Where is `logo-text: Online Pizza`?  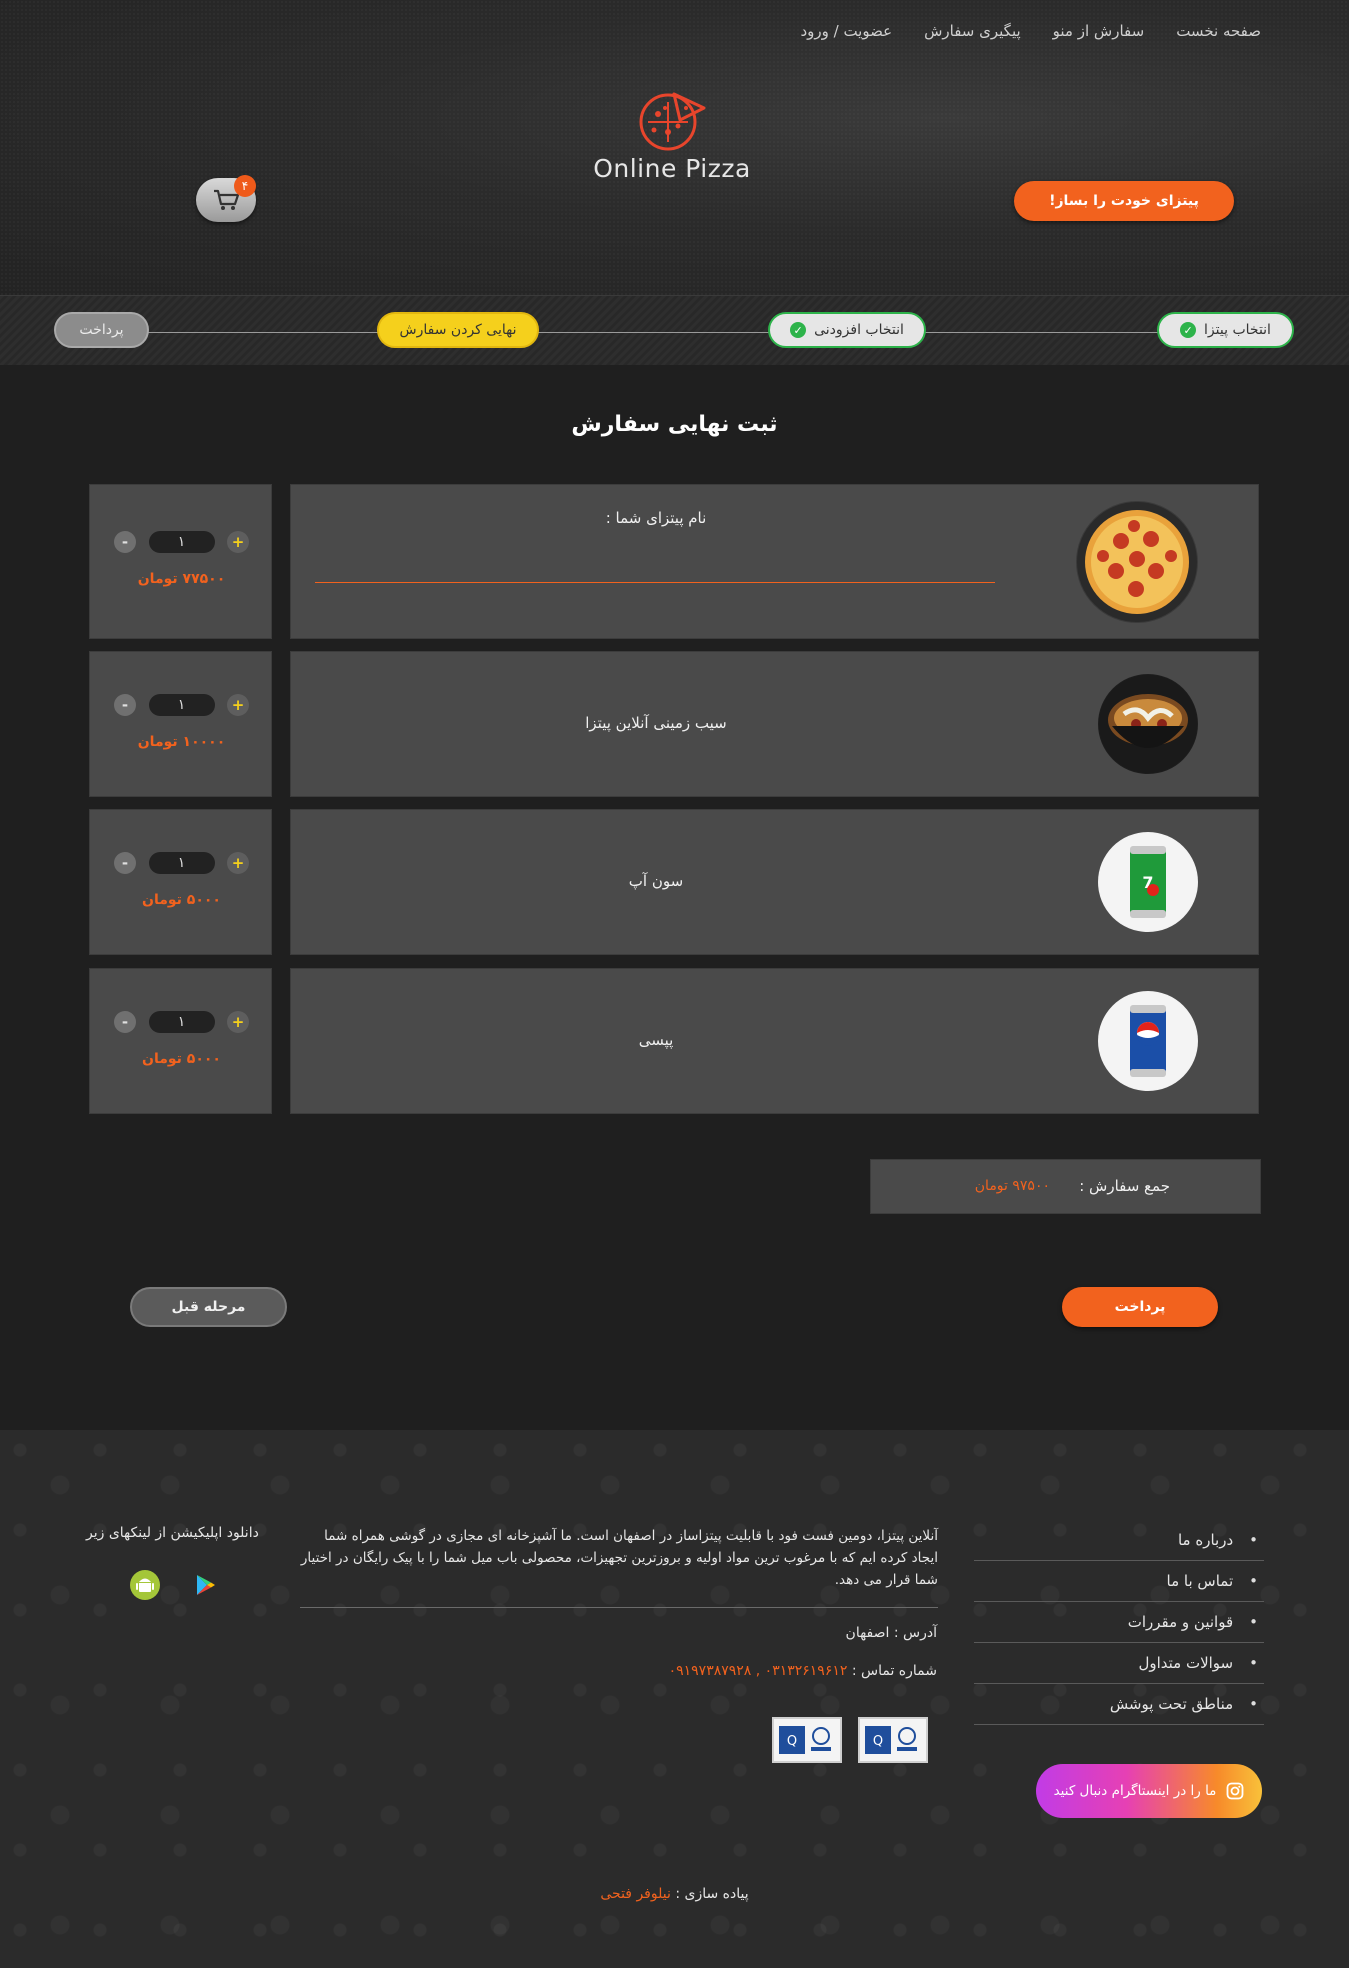 logo-text: Online Pizza is located at coordinates (672, 168).